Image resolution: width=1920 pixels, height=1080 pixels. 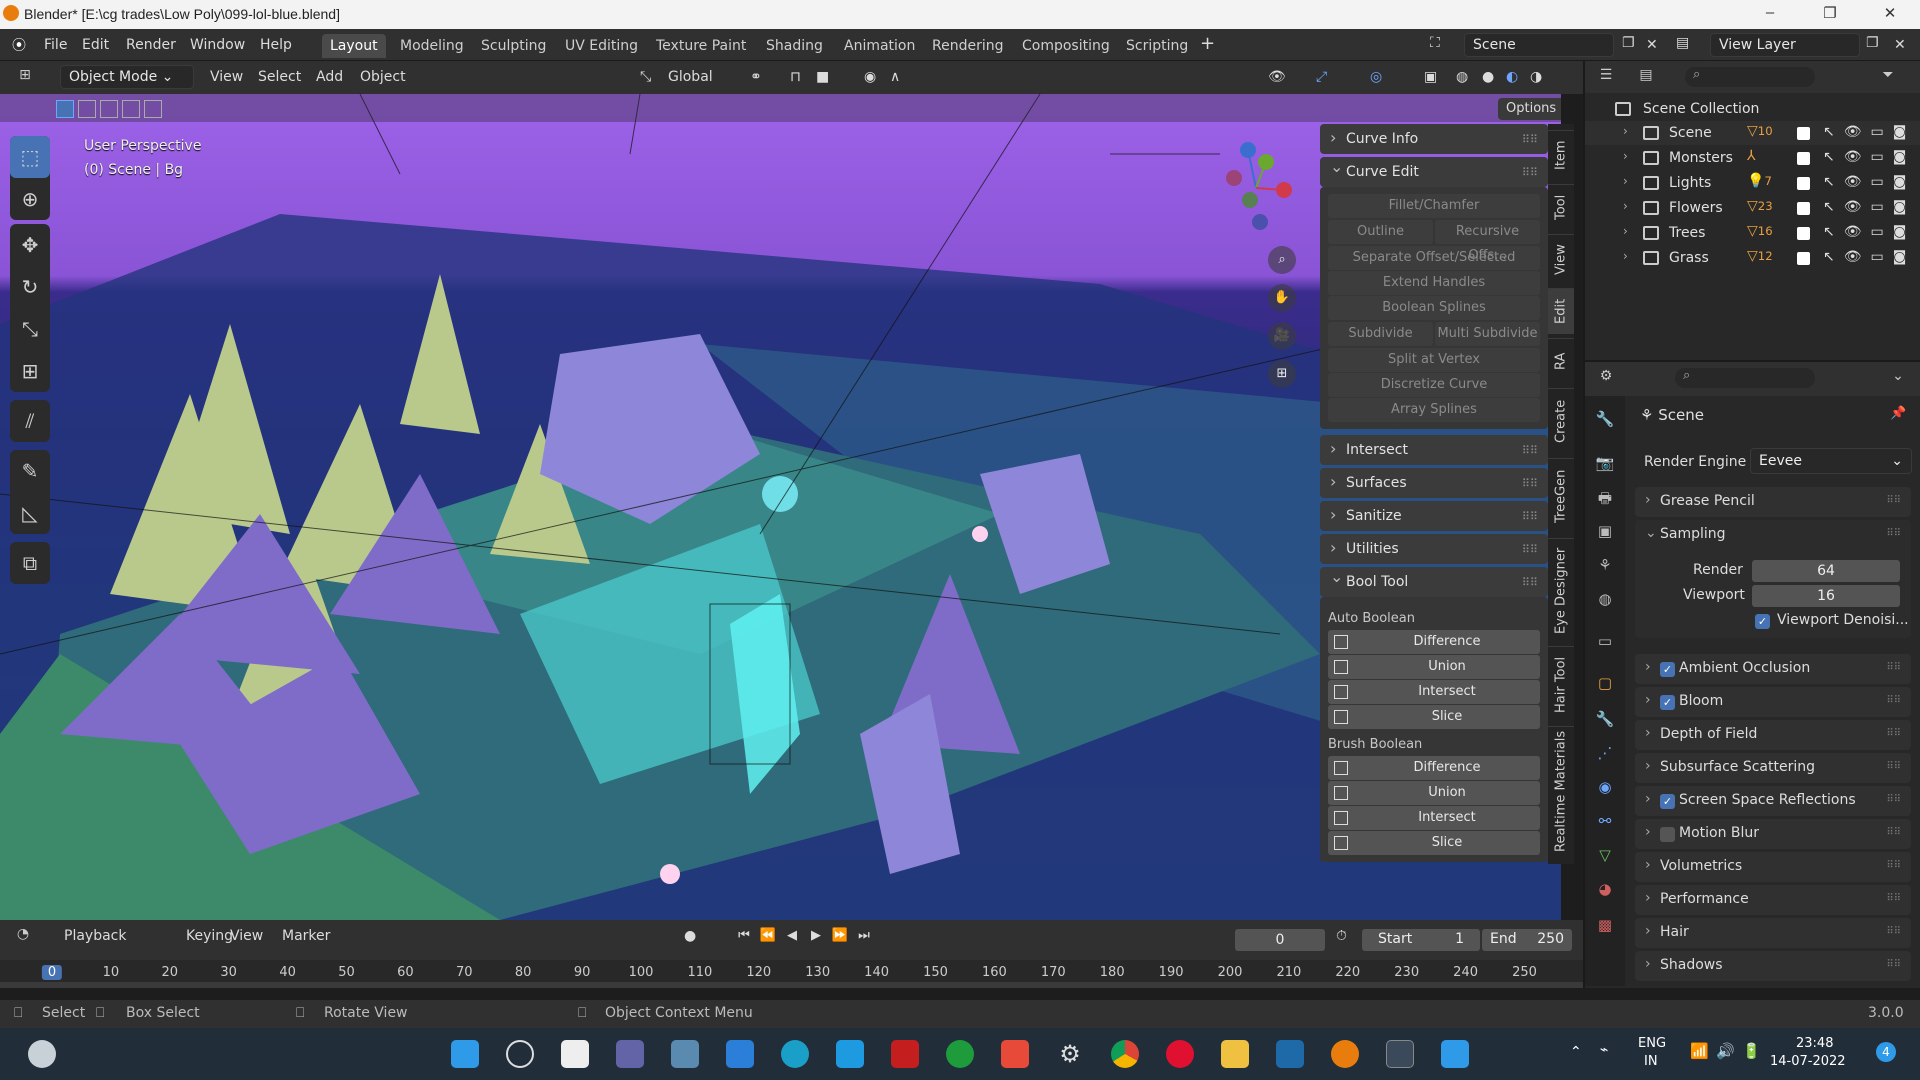 What do you see at coordinates (1235, 1054) in the screenshot?
I see `file-explorer-icon` at bounding box center [1235, 1054].